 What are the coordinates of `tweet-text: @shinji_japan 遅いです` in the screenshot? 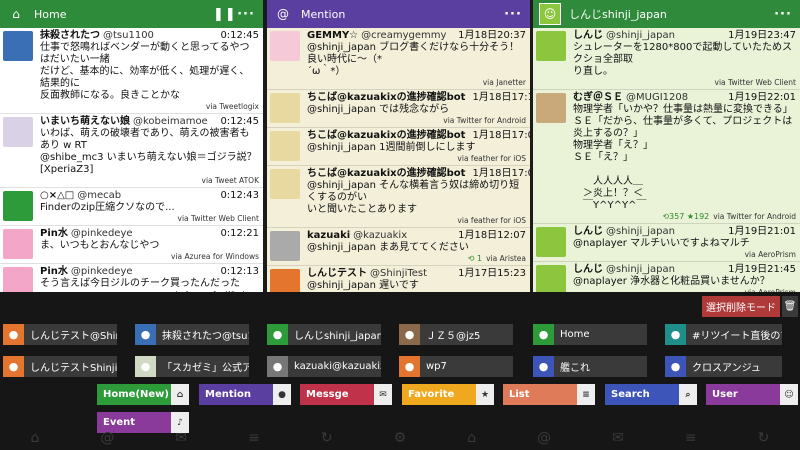 It's located at (363, 285).